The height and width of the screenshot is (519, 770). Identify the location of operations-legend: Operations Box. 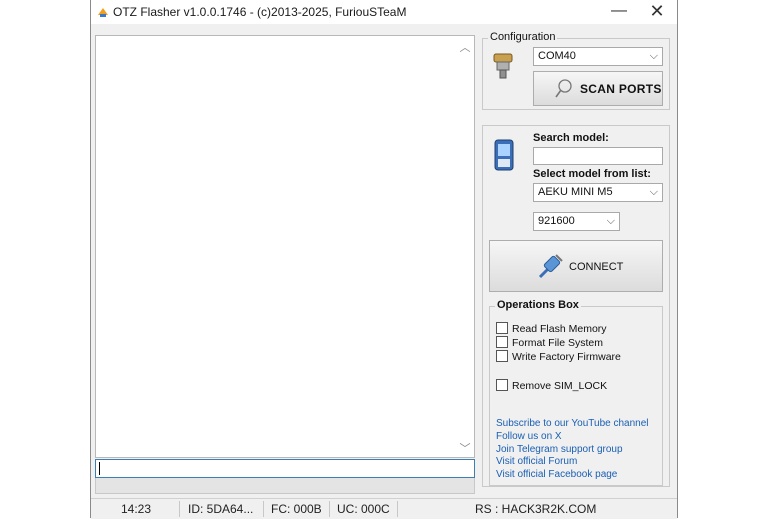
(538, 305).